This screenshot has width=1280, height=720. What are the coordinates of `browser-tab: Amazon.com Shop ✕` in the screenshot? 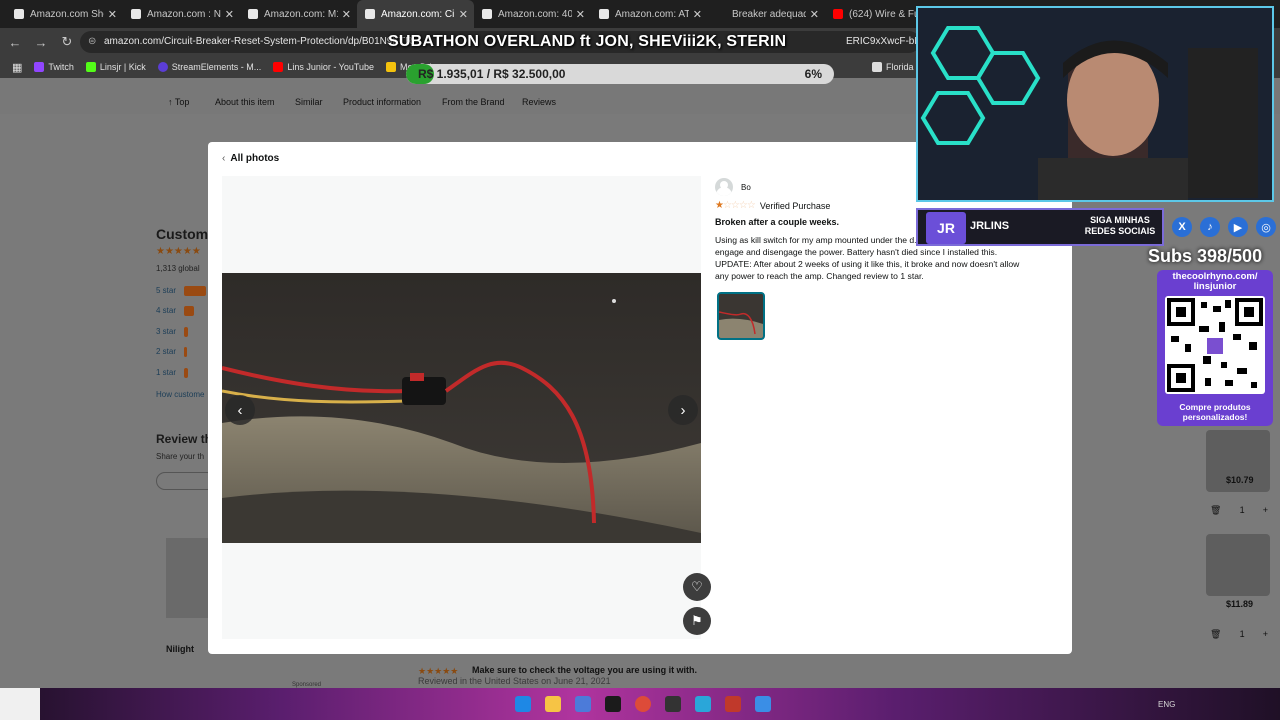 It's located at (64, 14).